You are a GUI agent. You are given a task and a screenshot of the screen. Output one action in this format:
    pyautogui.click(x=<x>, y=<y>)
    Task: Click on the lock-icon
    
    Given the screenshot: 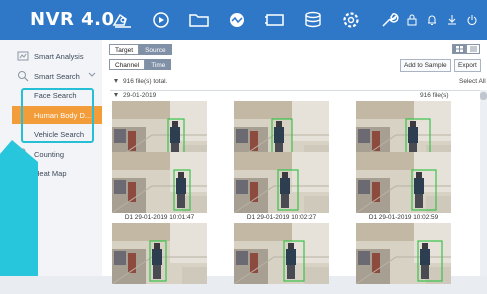 What is the action you would take?
    pyautogui.click(x=412, y=20)
    